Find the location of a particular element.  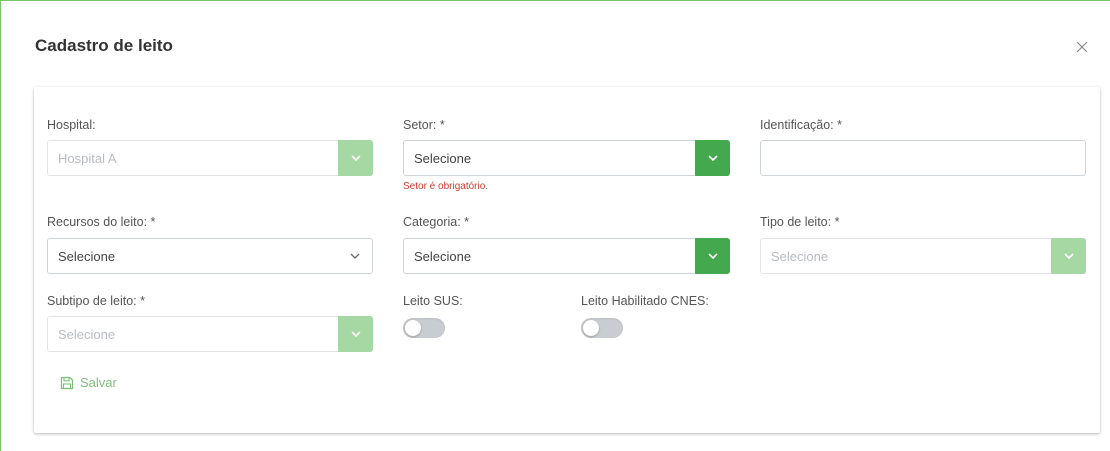

hospital-value: Hospital A is located at coordinates (87, 158).